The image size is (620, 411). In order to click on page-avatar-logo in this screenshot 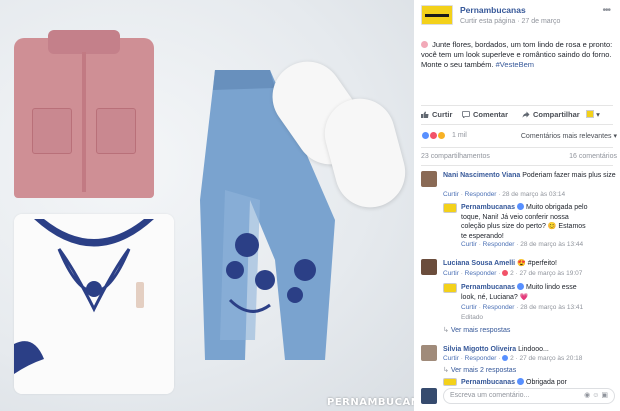, I will do `click(437, 15)`.